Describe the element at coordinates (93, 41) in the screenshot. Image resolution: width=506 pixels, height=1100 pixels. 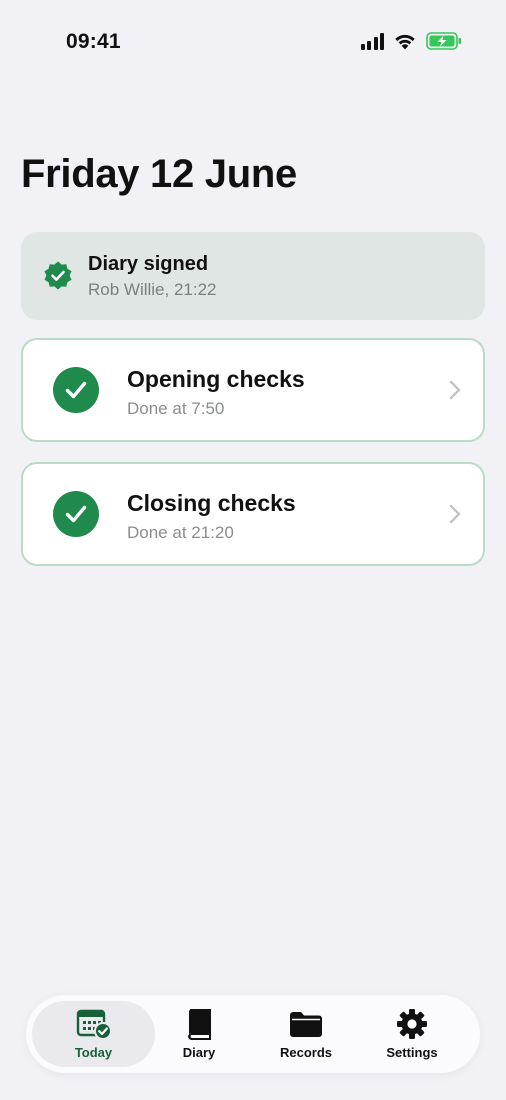
I see `status-time: 09:41` at that location.